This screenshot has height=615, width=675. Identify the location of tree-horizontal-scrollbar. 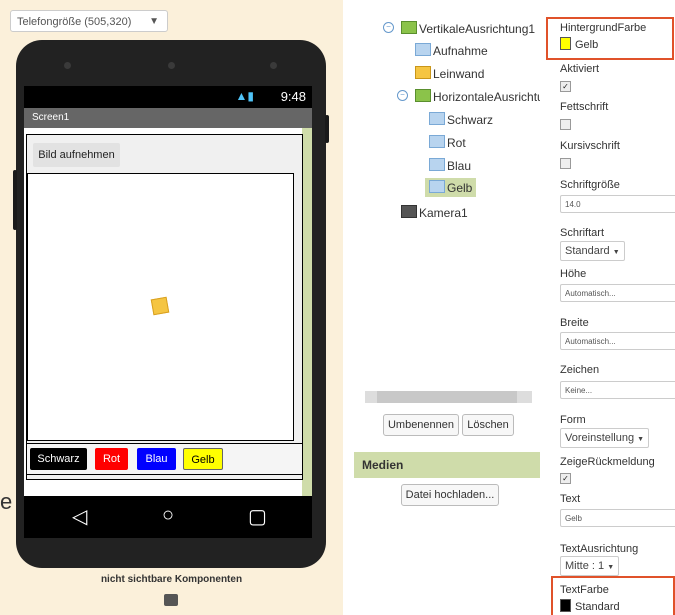
(448, 397).